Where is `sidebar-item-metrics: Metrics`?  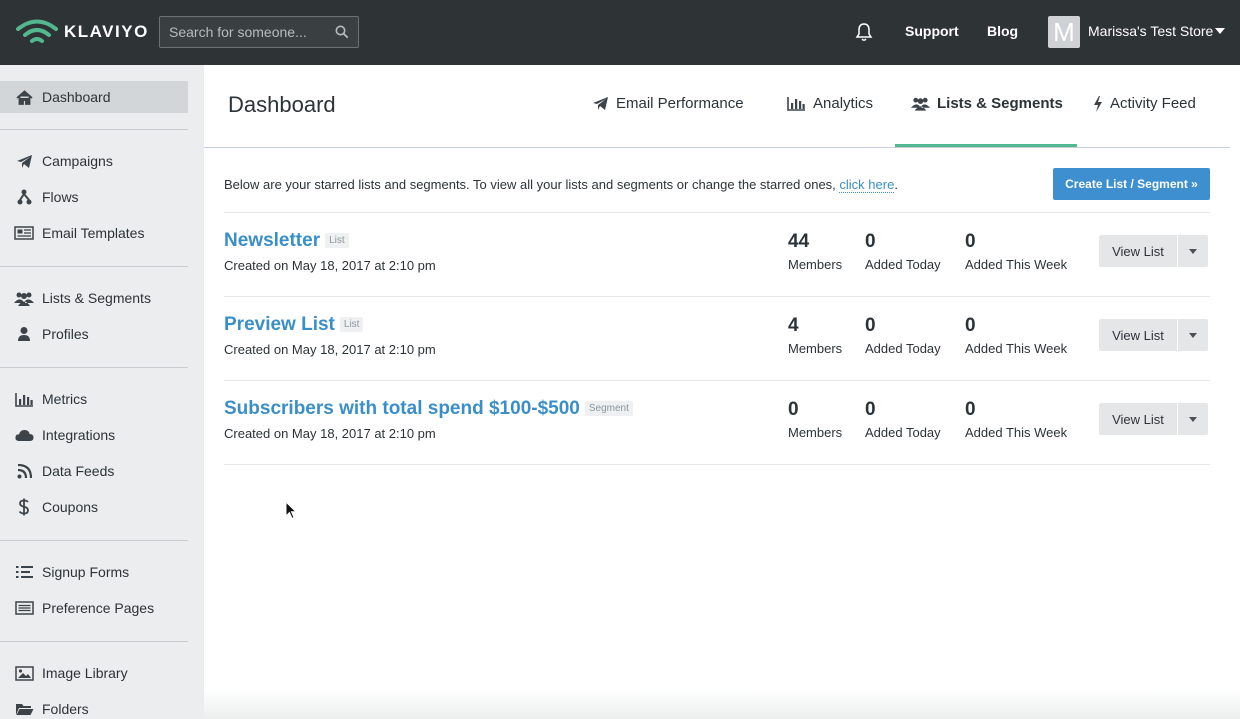 sidebar-item-metrics: Metrics is located at coordinates (94, 399).